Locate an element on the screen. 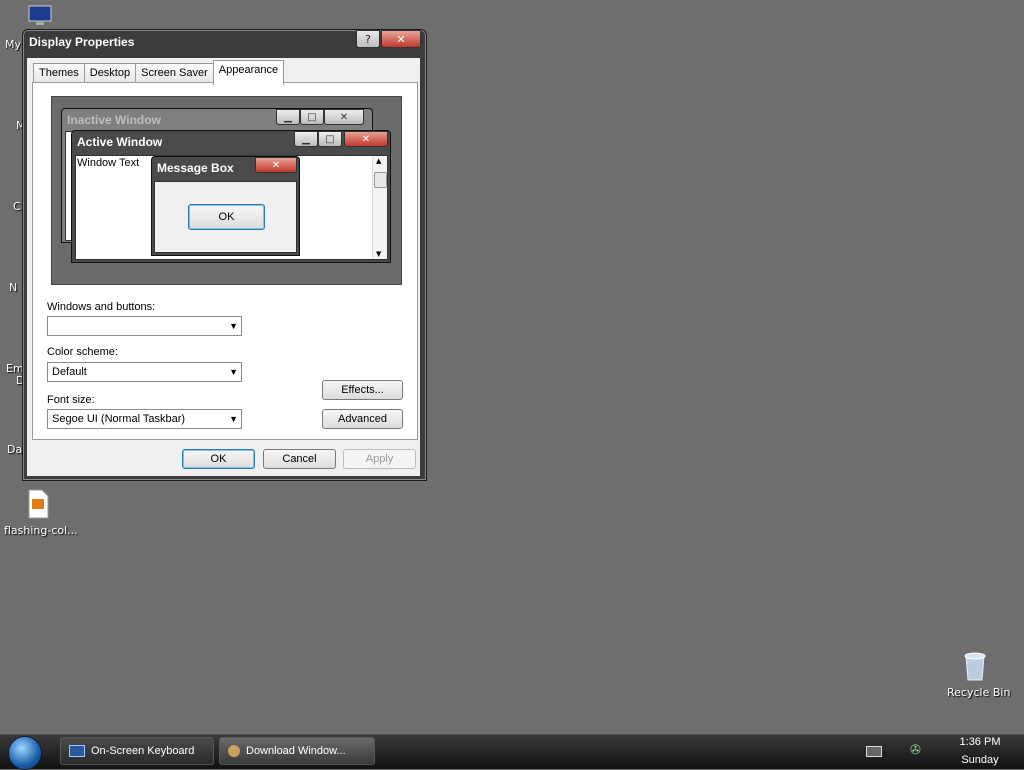 The width and height of the screenshot is (1024, 770). help-button: ? is located at coordinates (368, 39).